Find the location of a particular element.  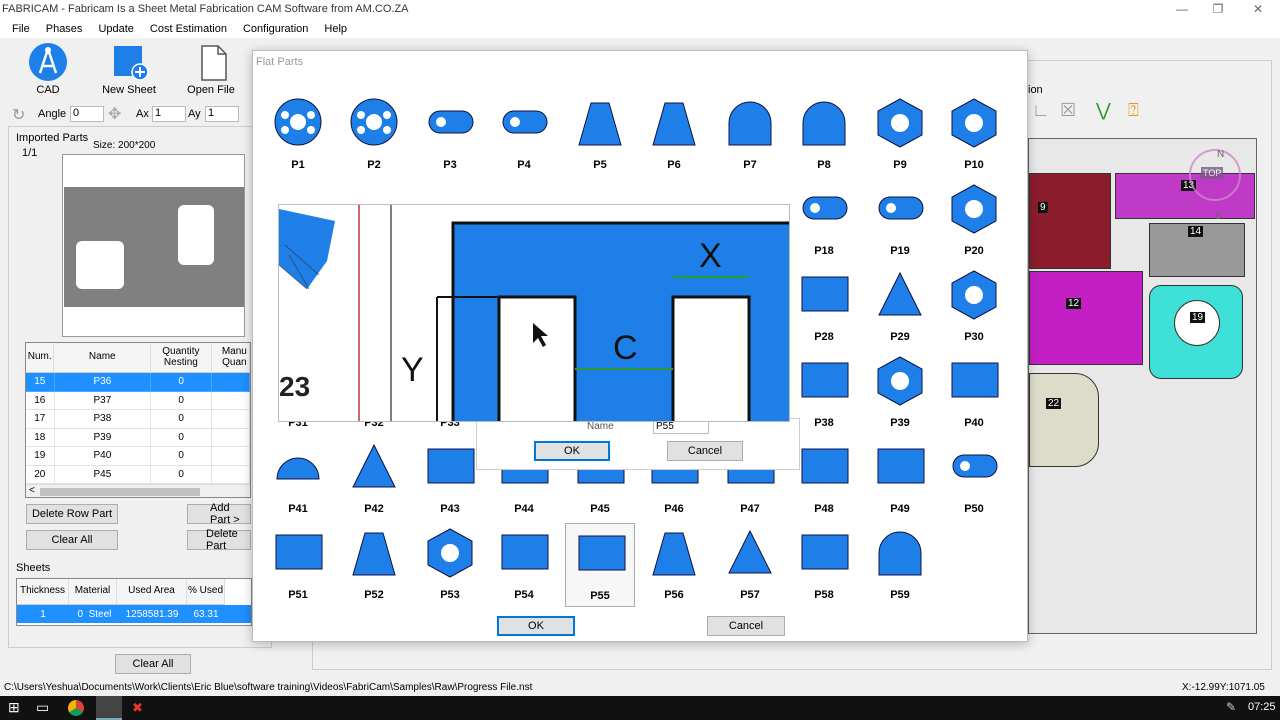

add-part-button: Add Part > is located at coordinates (219, 514).